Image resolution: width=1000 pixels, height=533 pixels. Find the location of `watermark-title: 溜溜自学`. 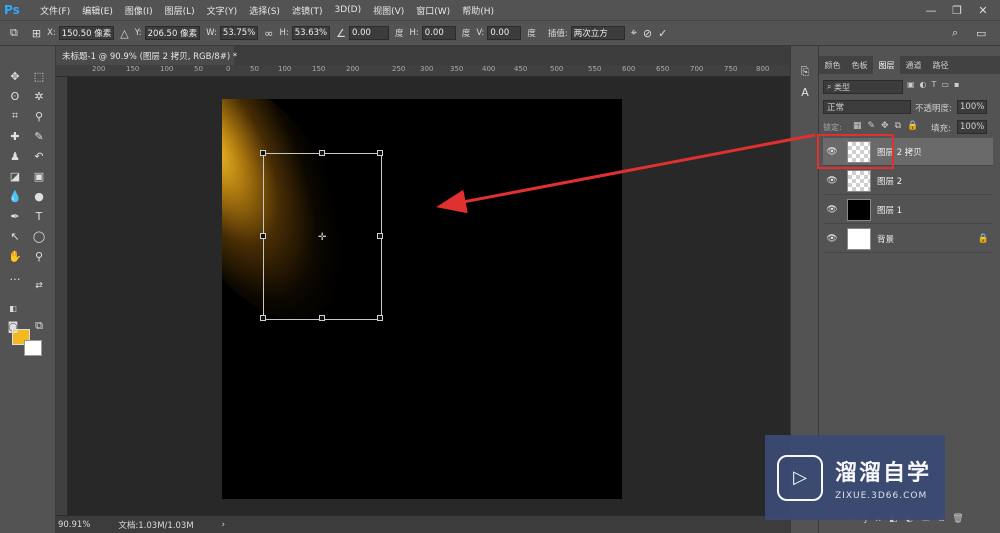

watermark-title: 溜溜自学 is located at coordinates (883, 473).